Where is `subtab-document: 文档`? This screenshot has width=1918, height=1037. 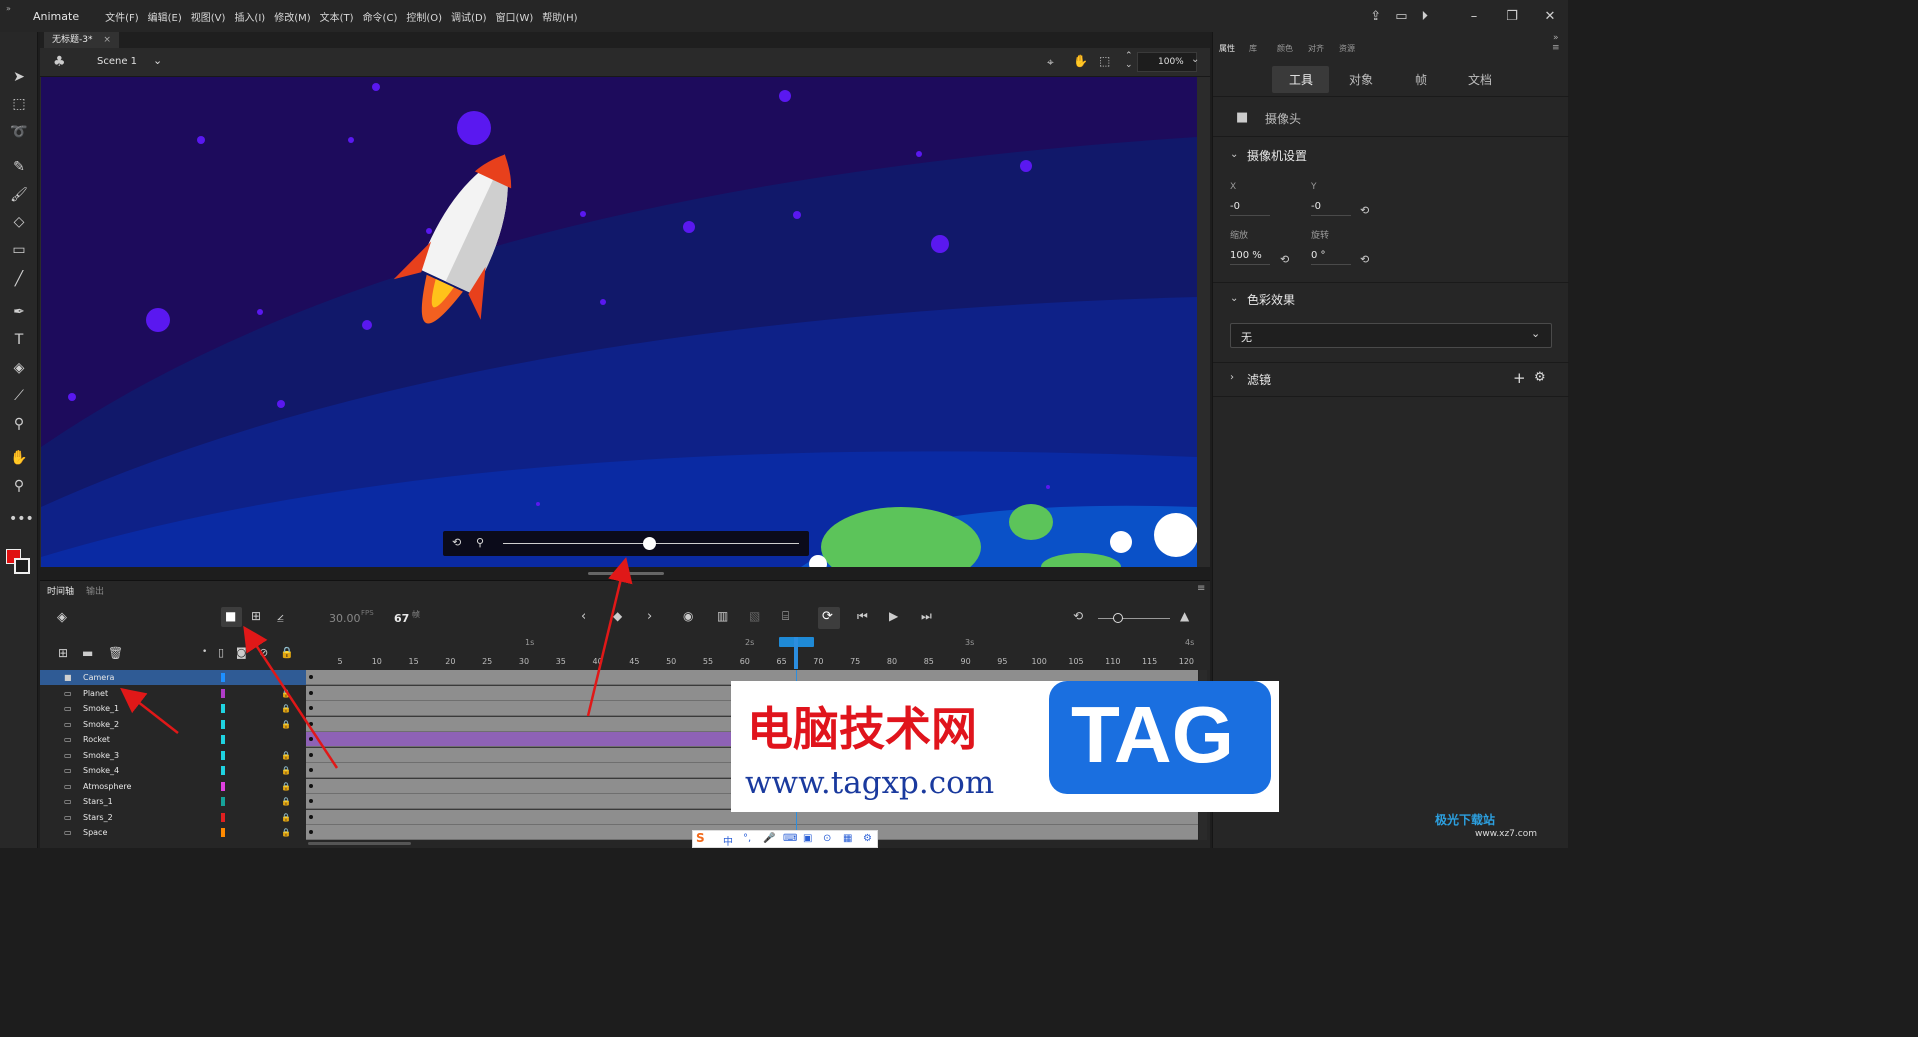 subtab-document: 文档 is located at coordinates (1480, 80).